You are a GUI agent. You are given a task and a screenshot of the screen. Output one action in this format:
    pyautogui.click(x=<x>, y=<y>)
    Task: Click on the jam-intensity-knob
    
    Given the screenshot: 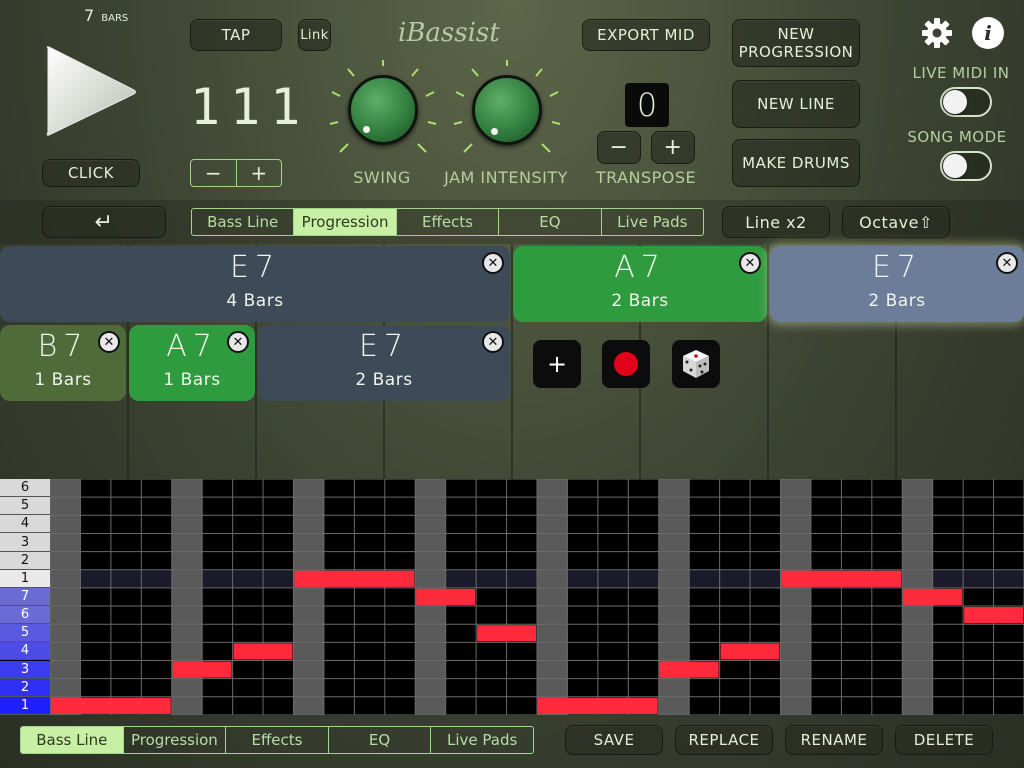 What is the action you would take?
    pyautogui.click(x=507, y=115)
    